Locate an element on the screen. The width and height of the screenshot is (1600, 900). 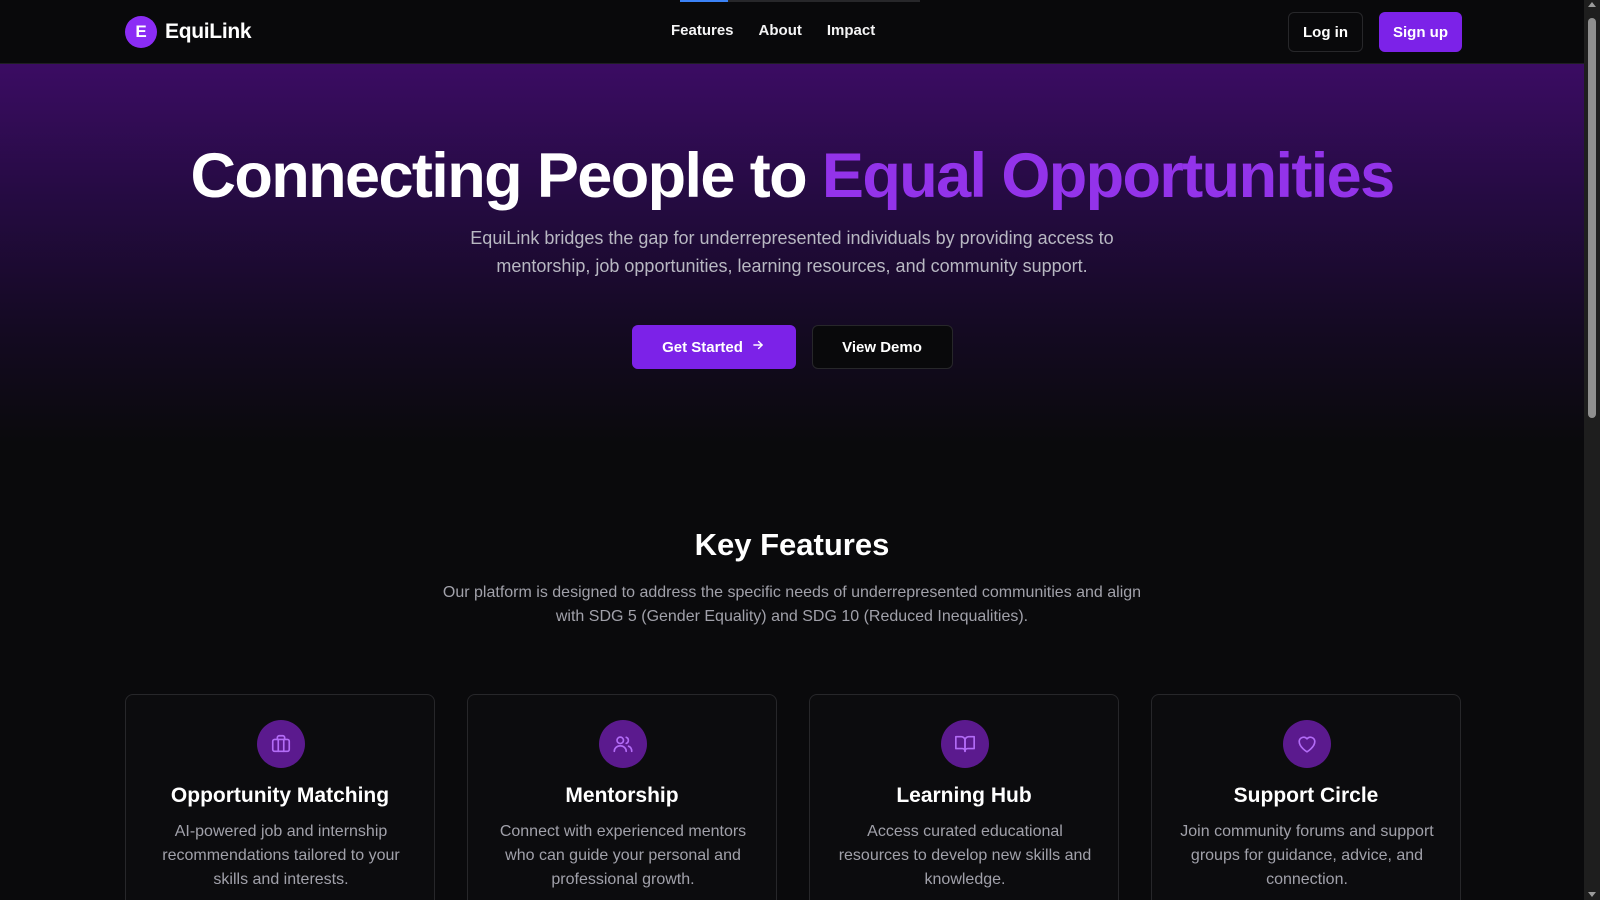
signup-button: Sign up is located at coordinates (1420, 32).